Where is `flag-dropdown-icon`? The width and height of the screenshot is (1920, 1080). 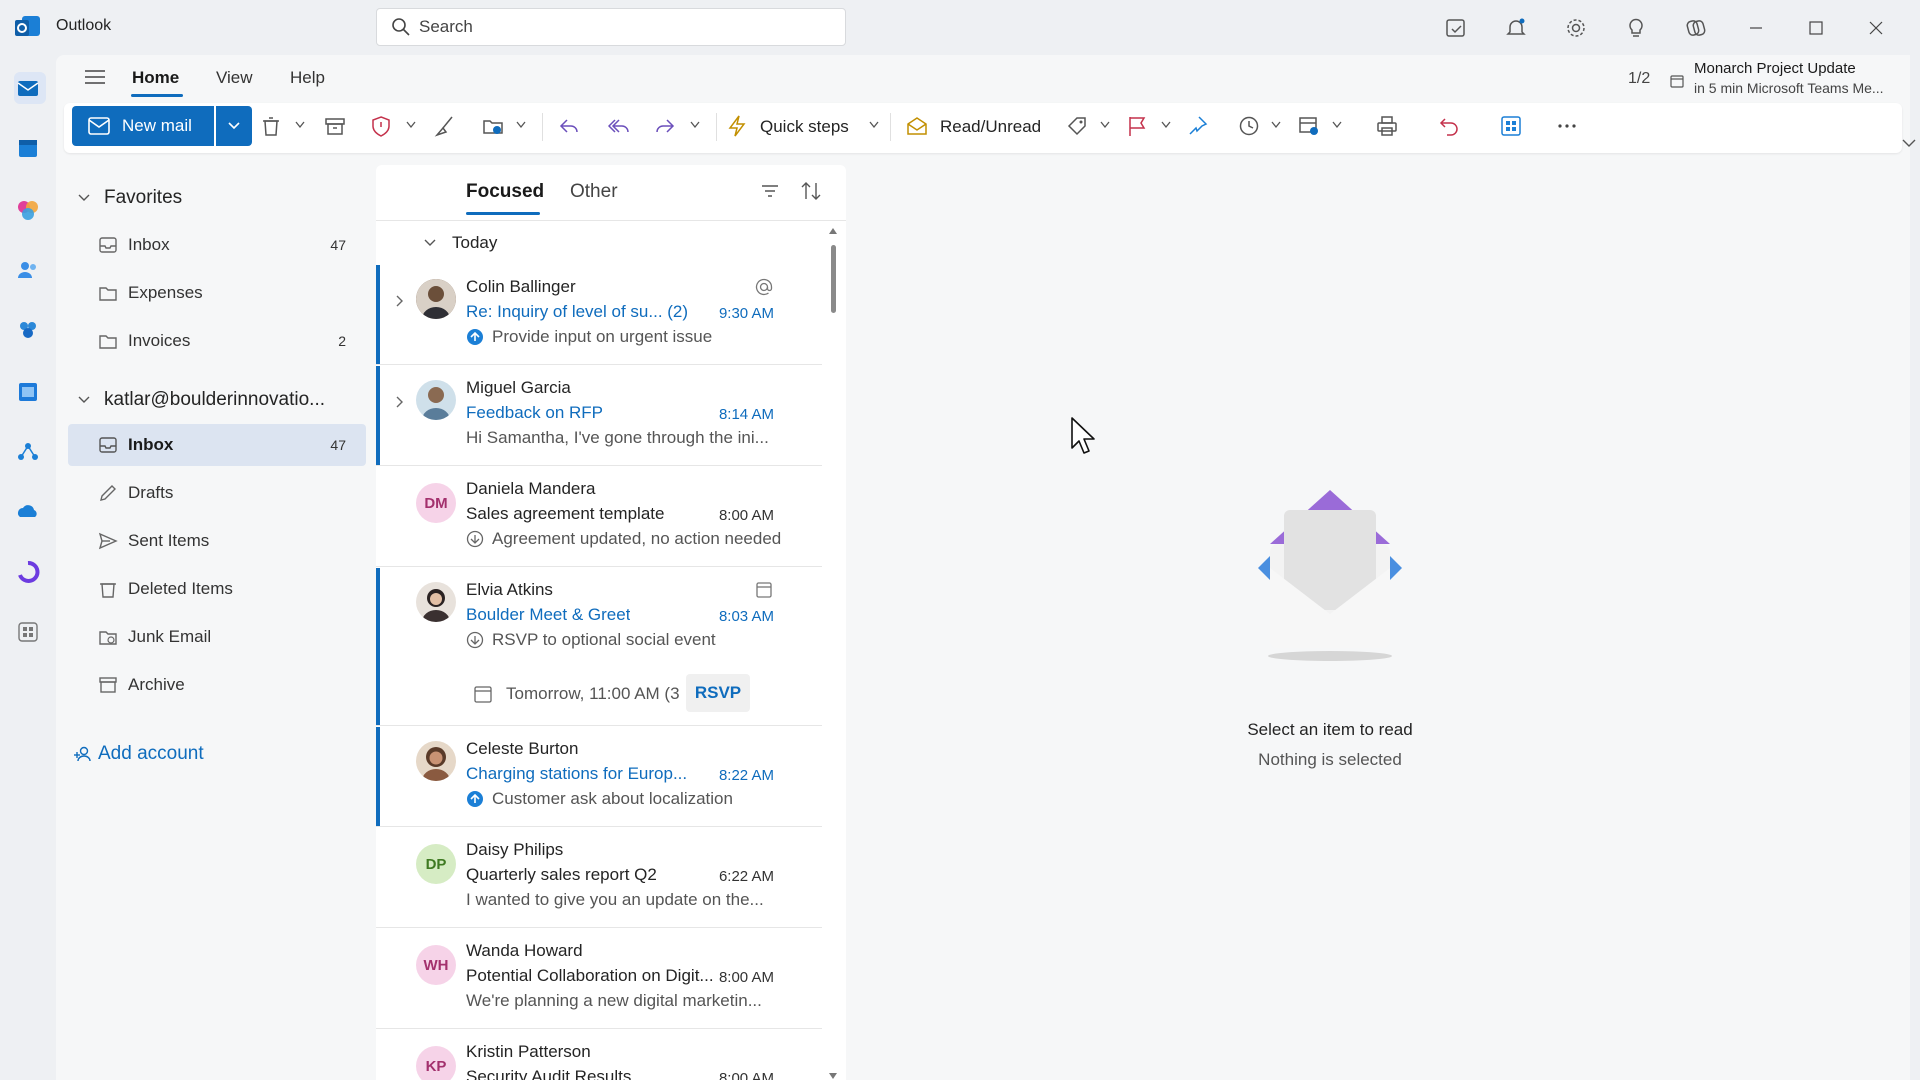 flag-dropdown-icon is located at coordinates (1166, 125).